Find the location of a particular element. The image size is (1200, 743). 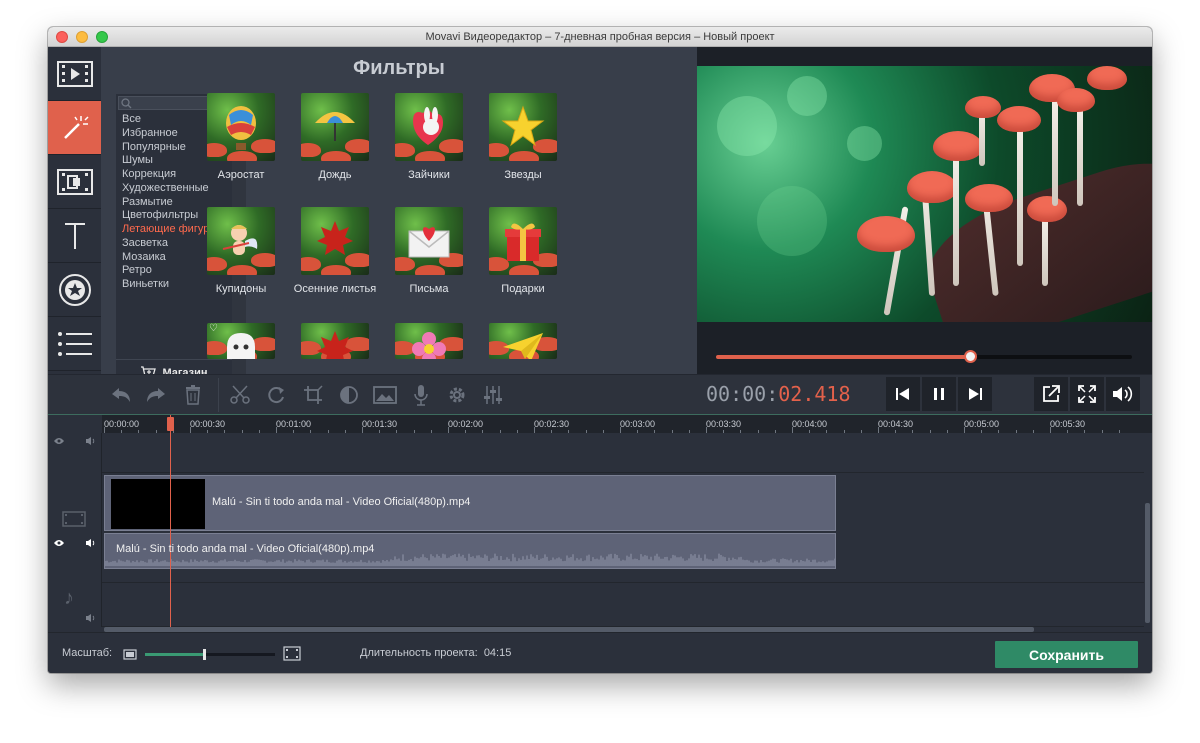

filter-tile: Зайчики is located at coordinates (429, 137).